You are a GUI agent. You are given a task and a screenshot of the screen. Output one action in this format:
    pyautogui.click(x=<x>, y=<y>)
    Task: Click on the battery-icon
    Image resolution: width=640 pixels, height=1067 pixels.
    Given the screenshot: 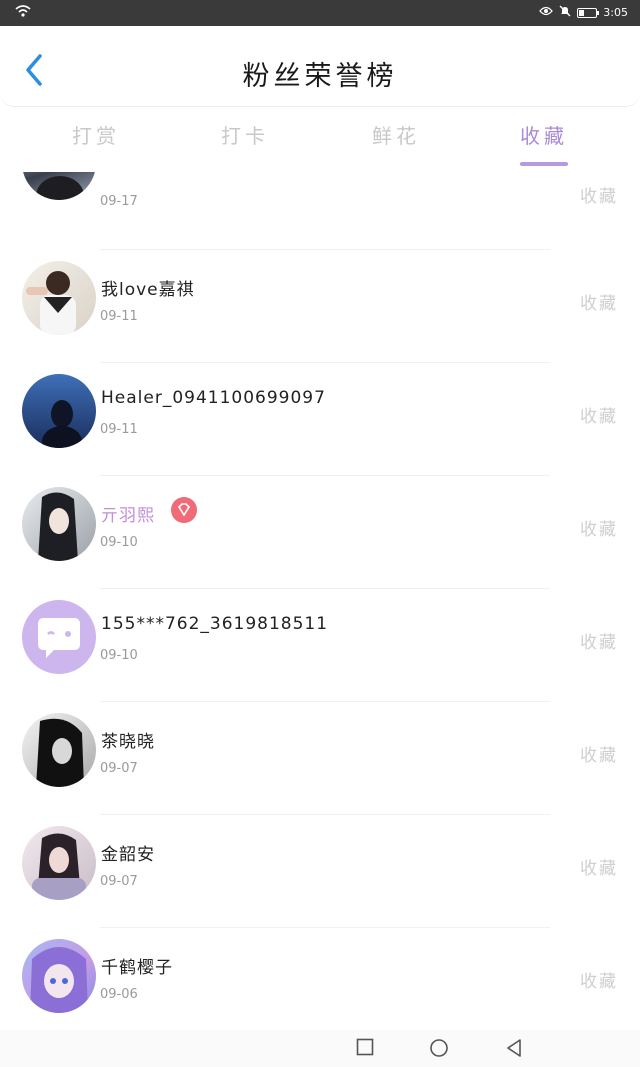 What is the action you would take?
    pyautogui.click(x=588, y=12)
    